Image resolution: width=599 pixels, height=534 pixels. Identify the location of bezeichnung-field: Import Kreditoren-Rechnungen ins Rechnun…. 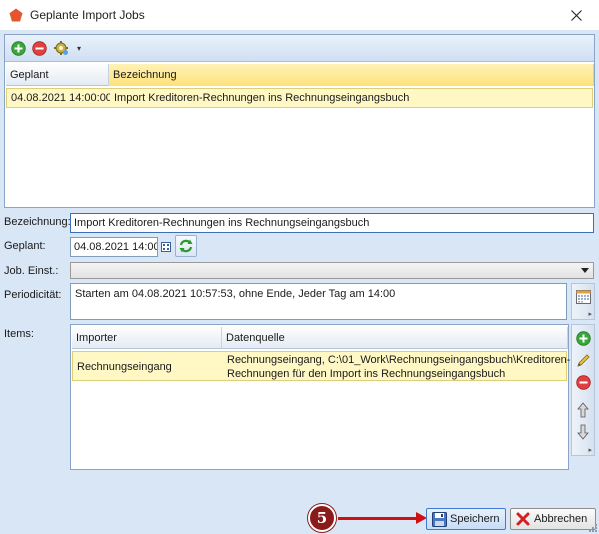
(332, 223).